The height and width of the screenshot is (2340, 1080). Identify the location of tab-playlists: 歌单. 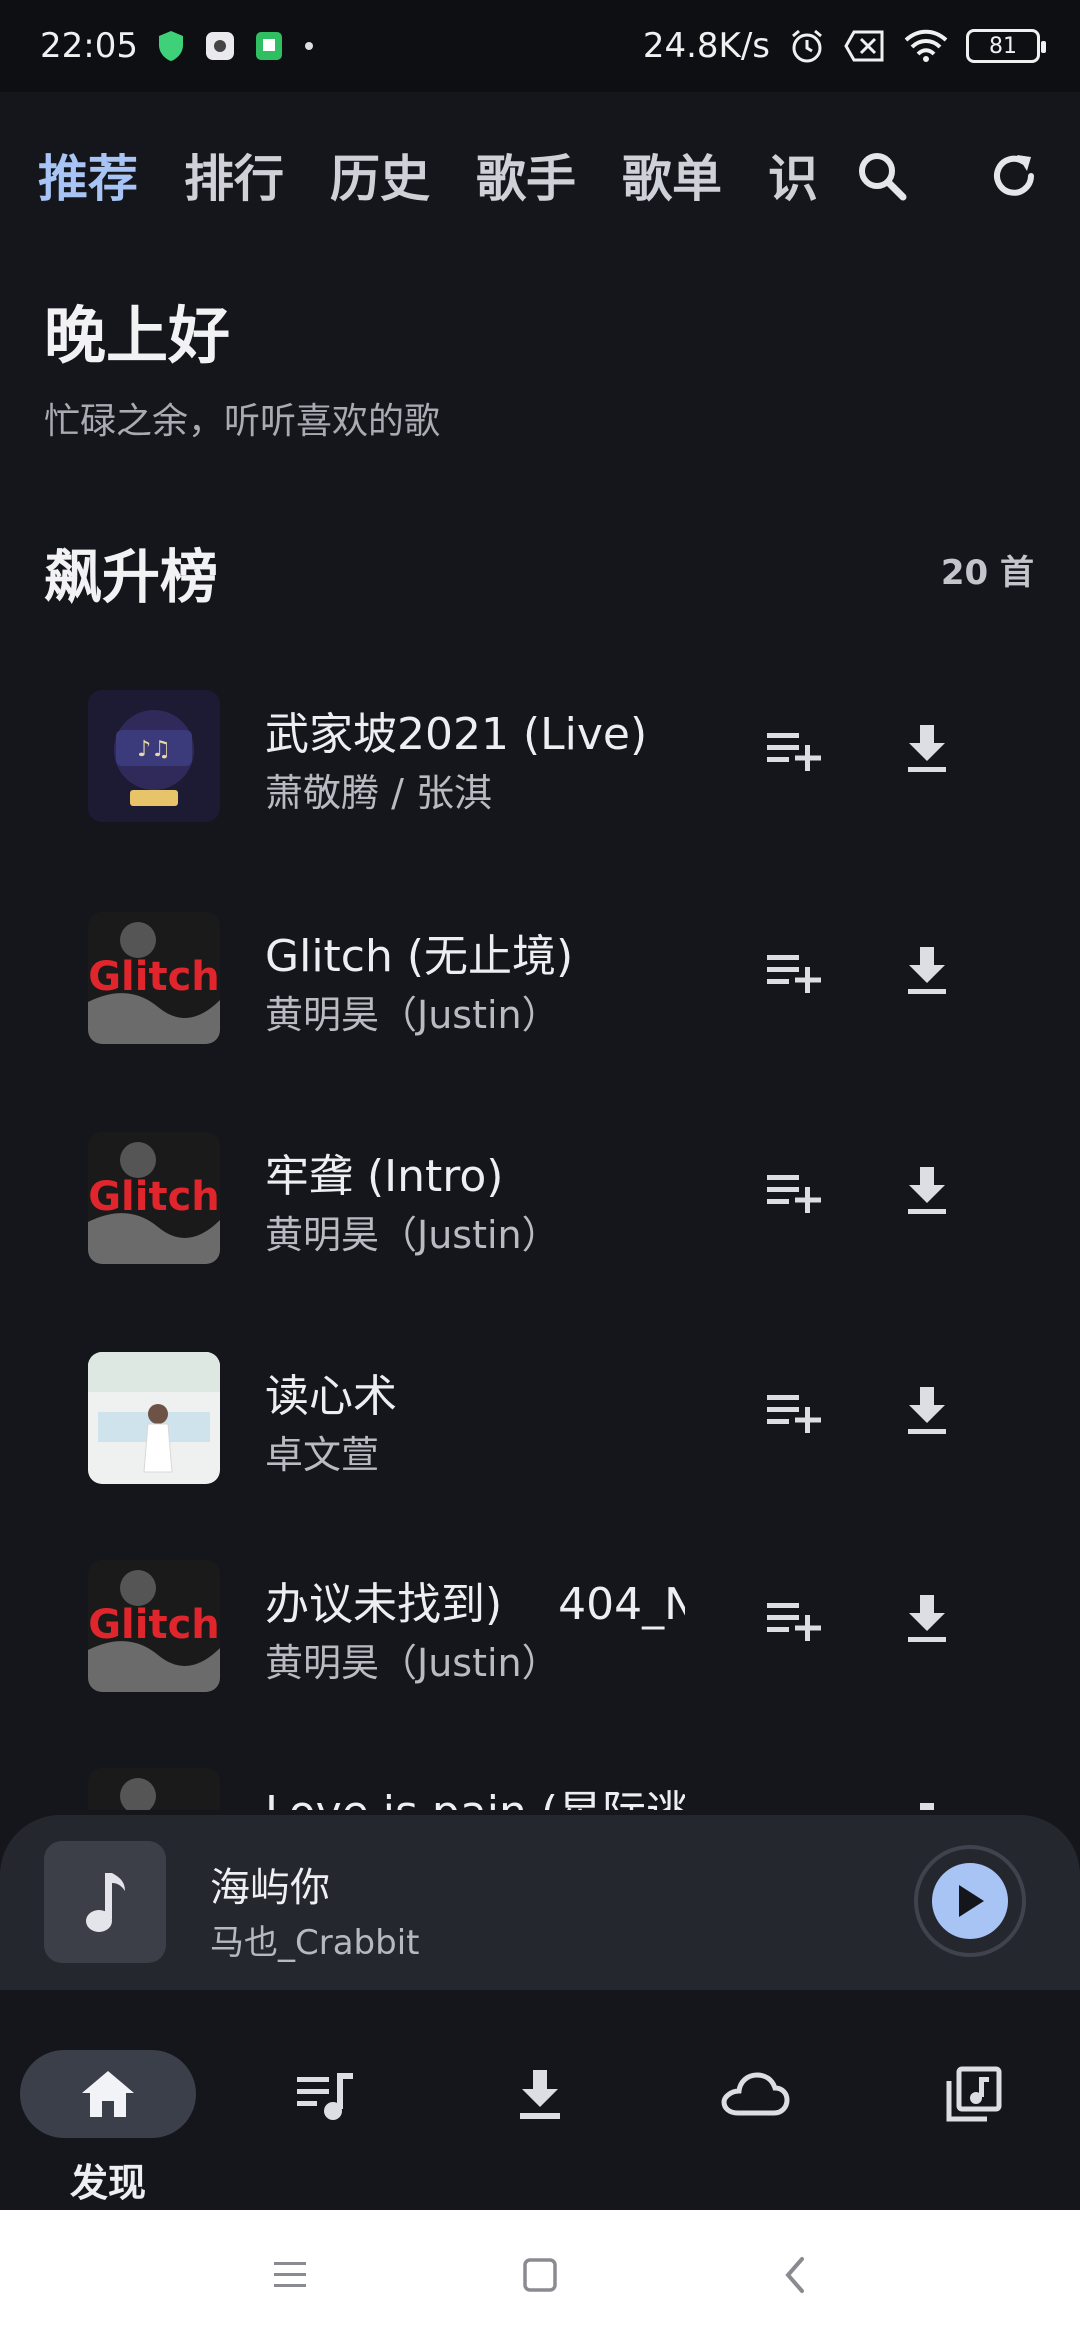
(672, 175).